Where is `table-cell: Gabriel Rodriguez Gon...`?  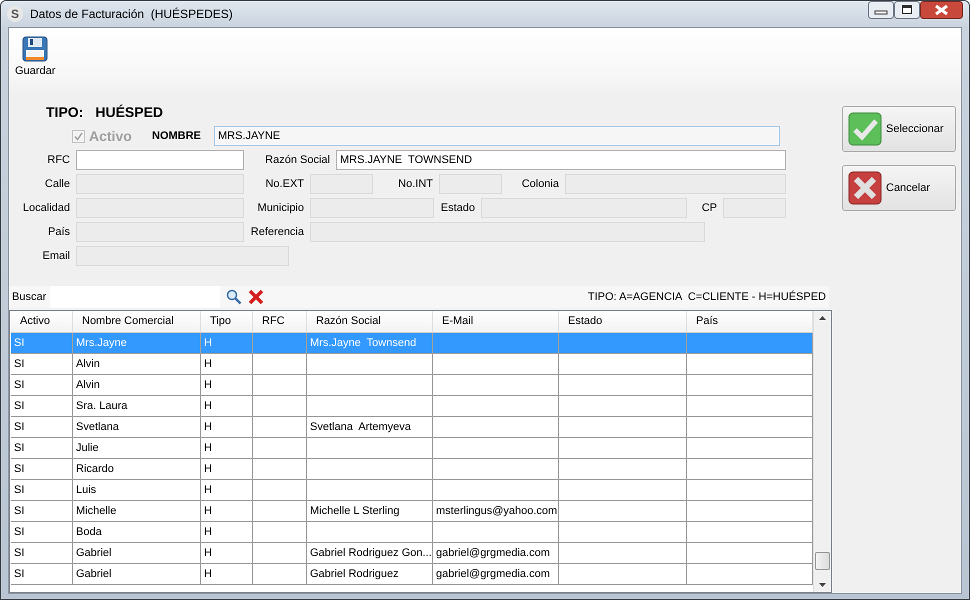 table-cell: Gabriel Rodriguez Gon... is located at coordinates (371, 553).